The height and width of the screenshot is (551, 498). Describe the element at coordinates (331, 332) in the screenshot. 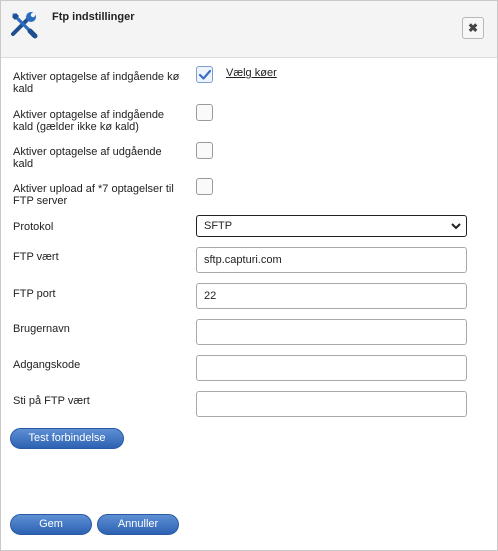

I see `username-input` at that location.